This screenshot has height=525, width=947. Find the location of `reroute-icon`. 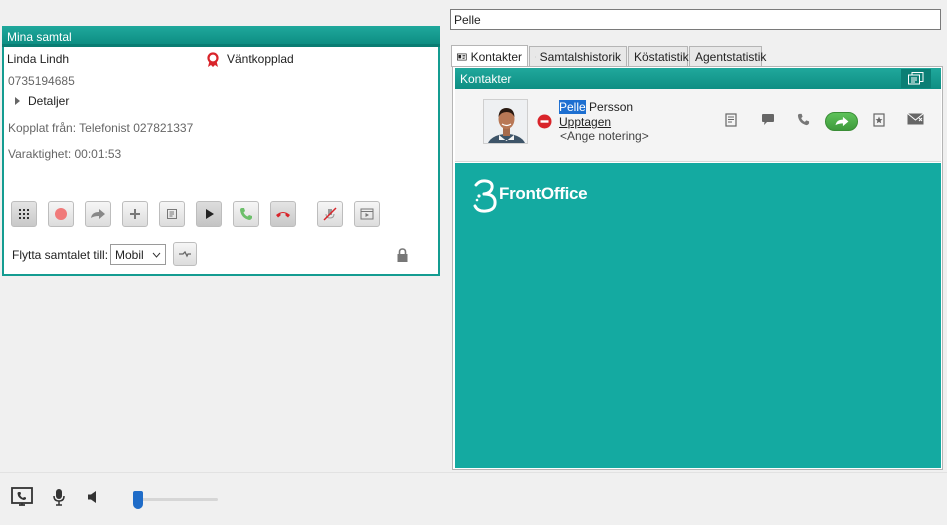

reroute-icon is located at coordinates (185, 254).